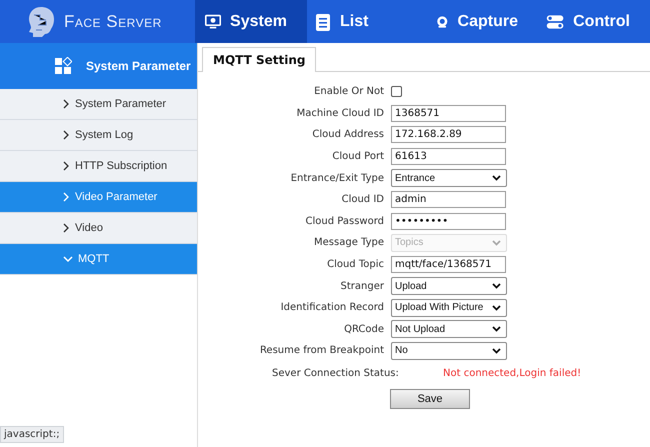 The image size is (650, 447). Describe the element at coordinates (250, 21) in the screenshot. I see `nav-tab: System` at that location.